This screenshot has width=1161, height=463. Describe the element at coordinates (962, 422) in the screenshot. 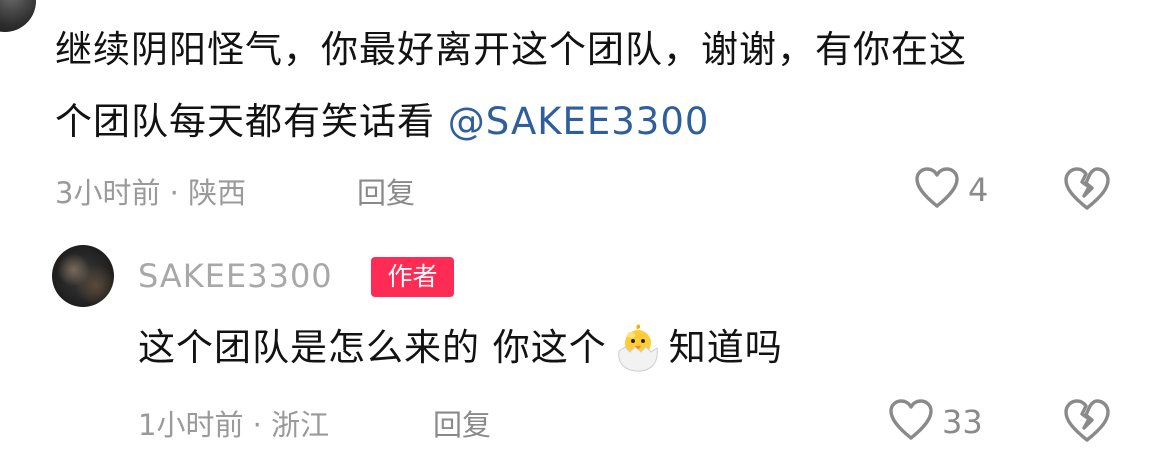

I see `reply-like-count: 33` at that location.